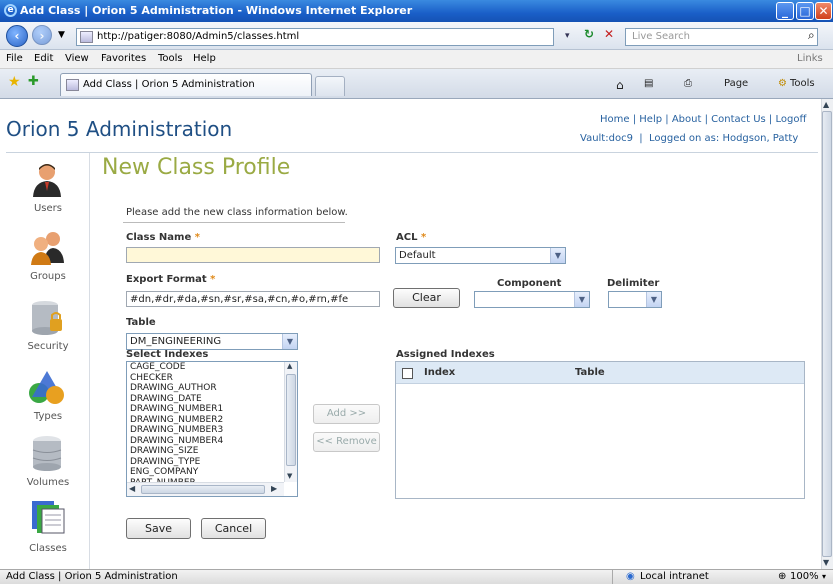 Image resolution: width=833 pixels, height=584 pixels. I want to click on component-label: Component, so click(529, 283).